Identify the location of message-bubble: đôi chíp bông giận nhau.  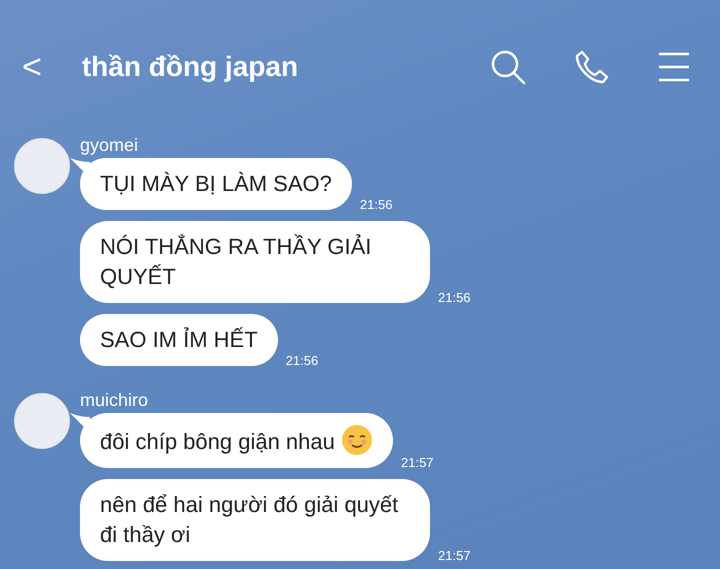
(236, 440).